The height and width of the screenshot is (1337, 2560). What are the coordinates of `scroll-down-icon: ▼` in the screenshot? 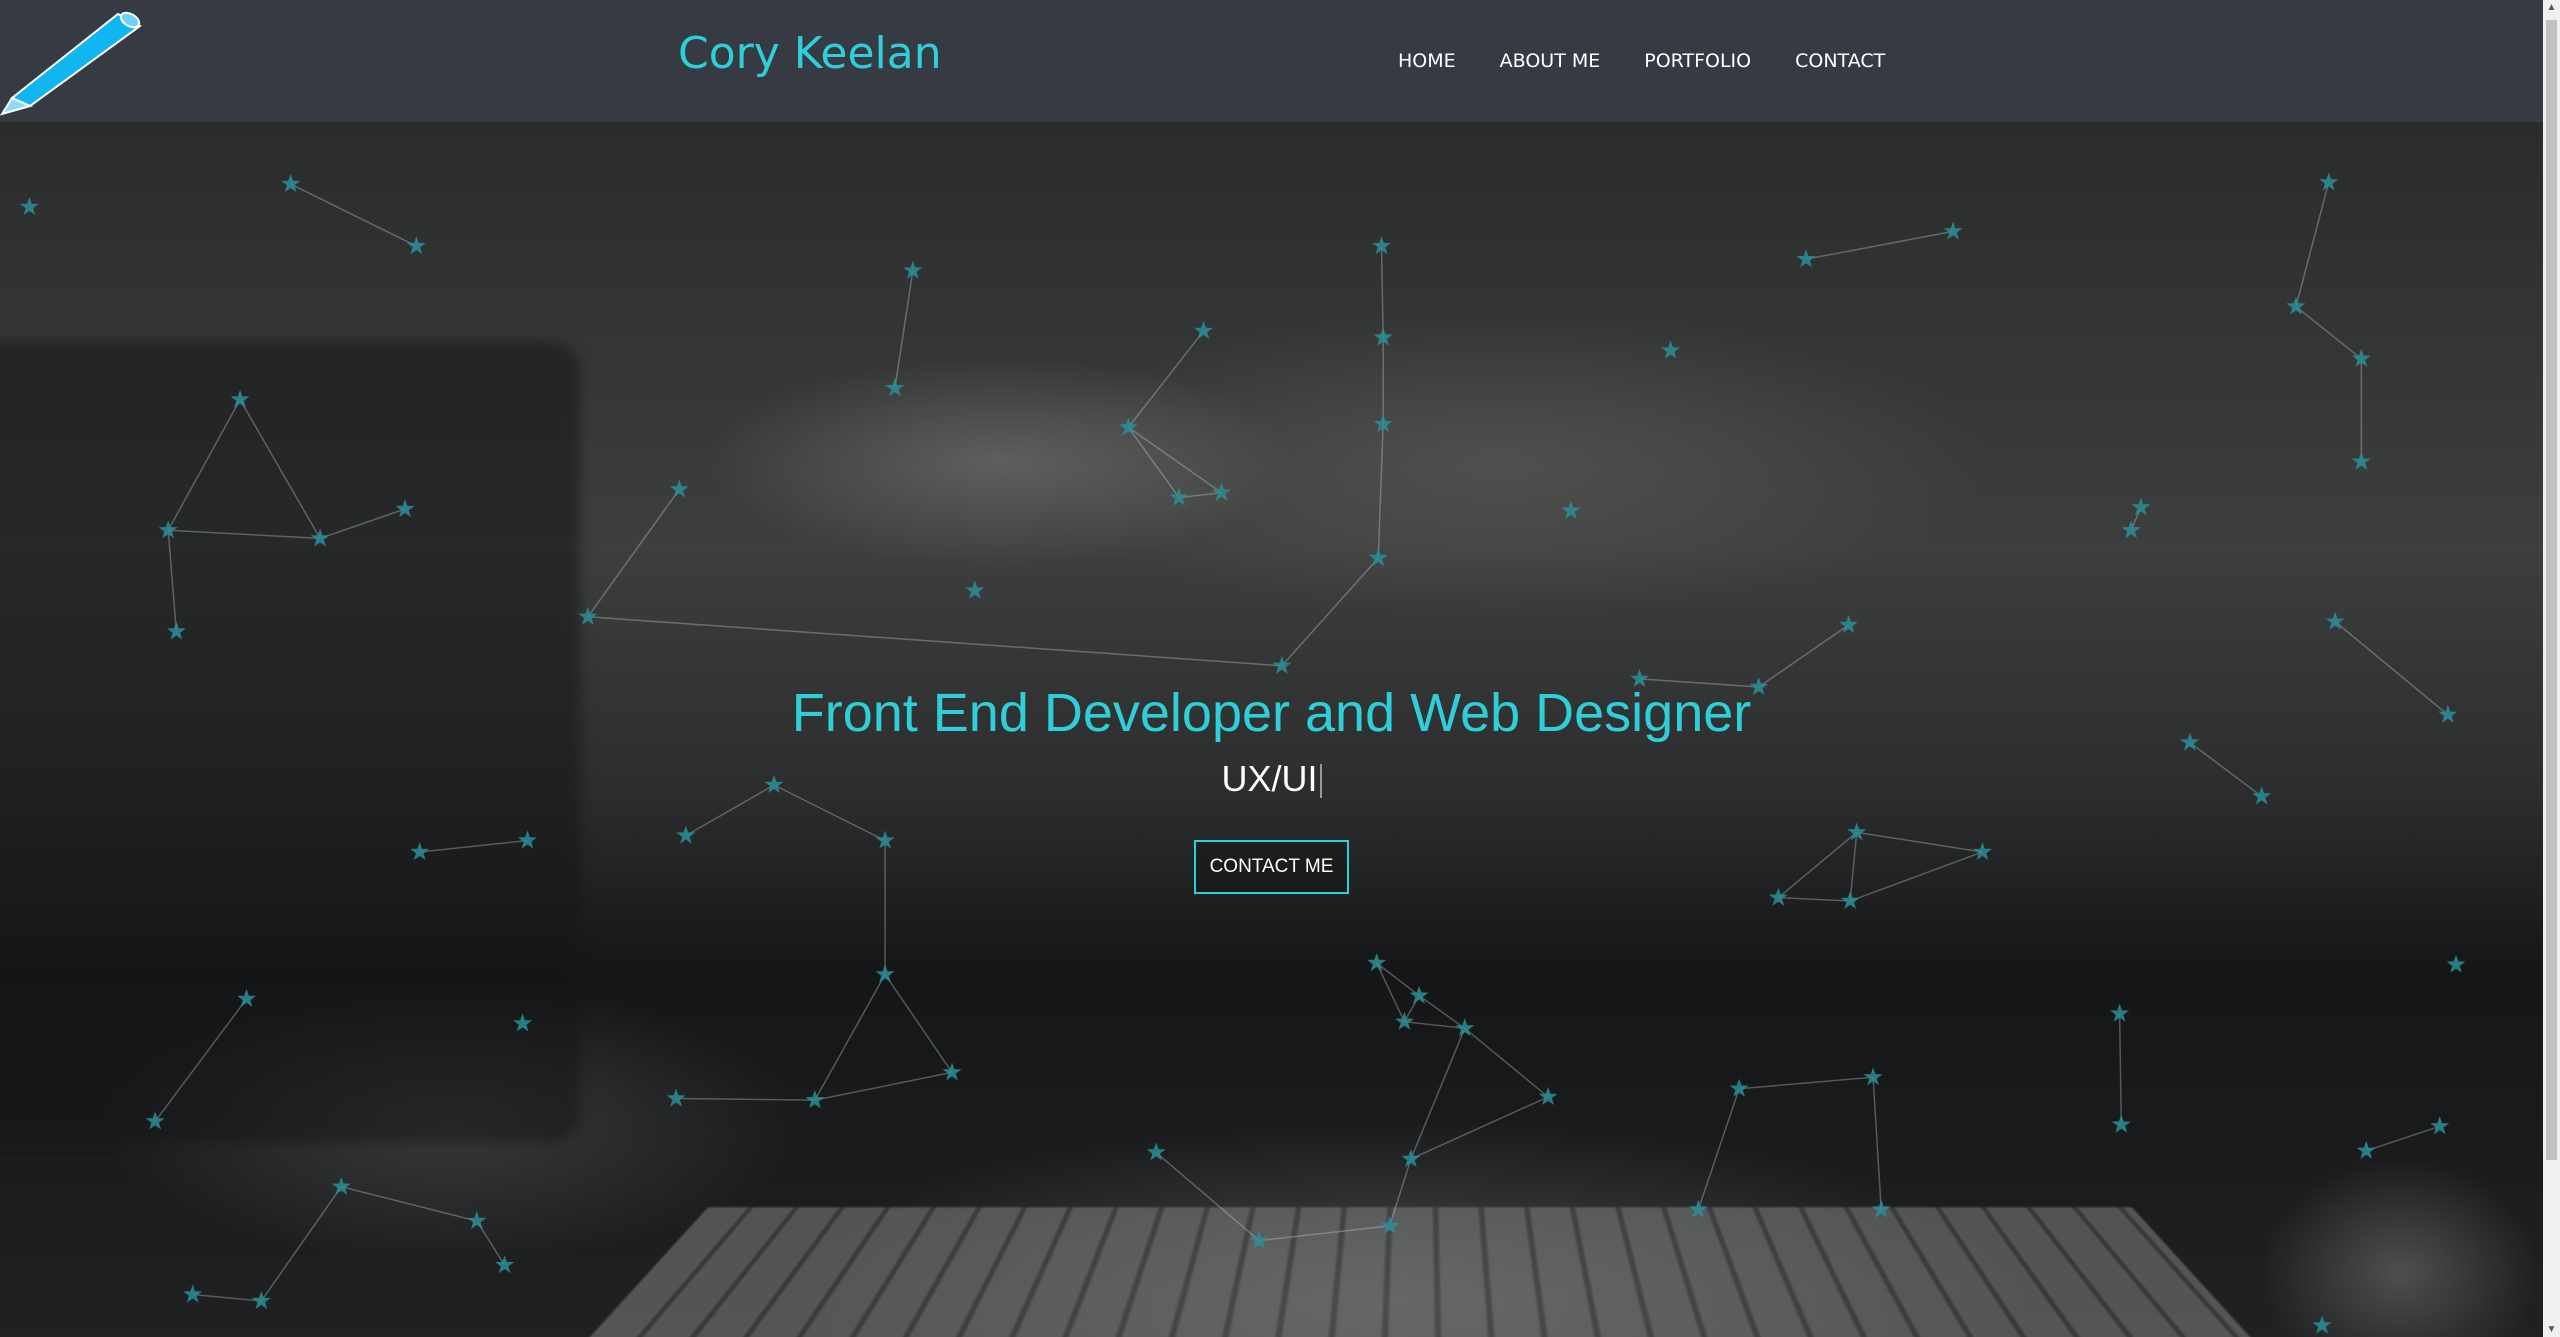 It's located at (2551, 1329).